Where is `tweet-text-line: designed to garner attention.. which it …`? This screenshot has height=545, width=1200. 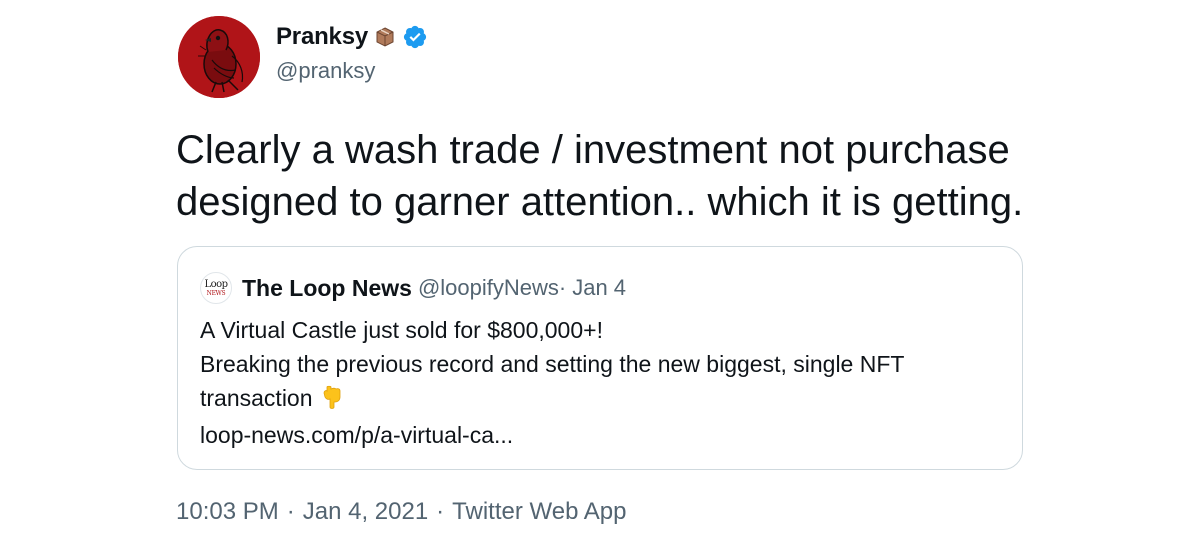
tweet-text-line: designed to garner attention.. which it … is located at coordinates (600, 202).